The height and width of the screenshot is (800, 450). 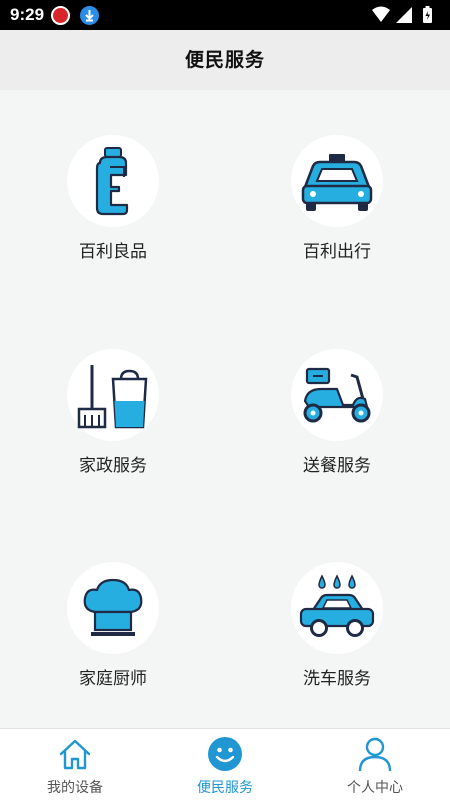 I want to click on car-wash-icon, so click(x=337, y=608).